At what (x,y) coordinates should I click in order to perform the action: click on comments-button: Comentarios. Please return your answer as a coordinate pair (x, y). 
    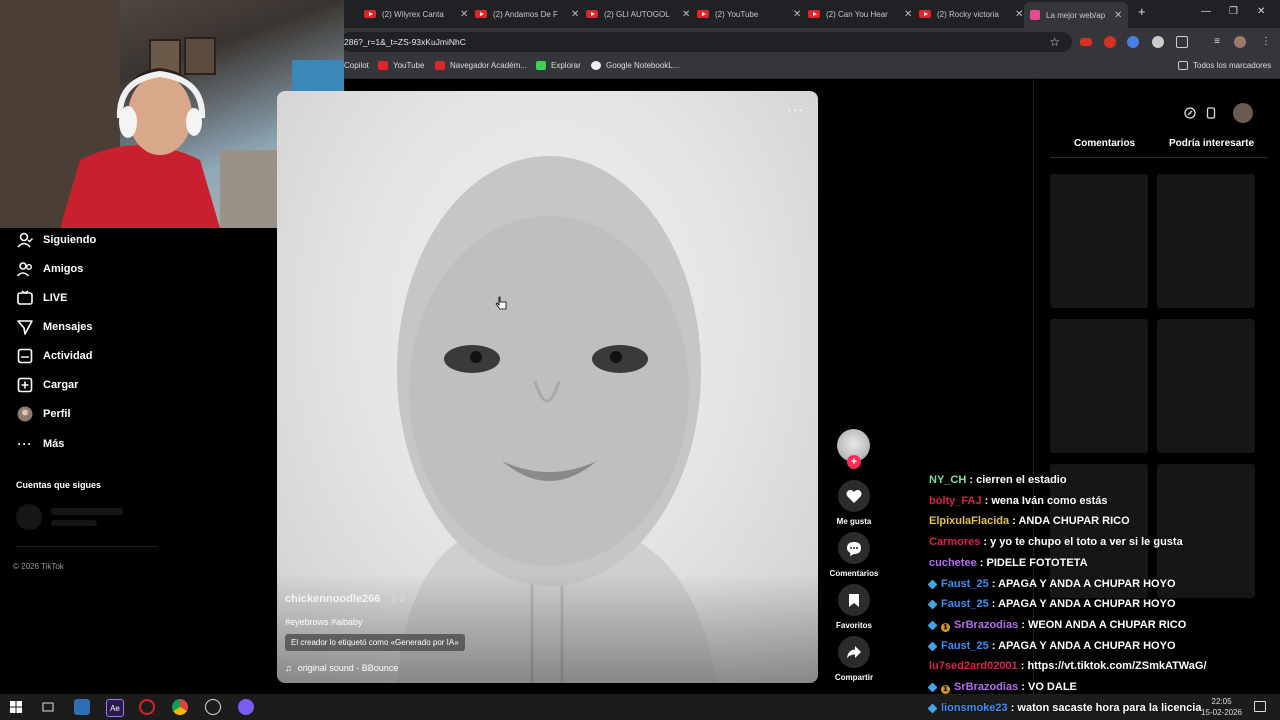
    Looking at the image, I should click on (854, 555).